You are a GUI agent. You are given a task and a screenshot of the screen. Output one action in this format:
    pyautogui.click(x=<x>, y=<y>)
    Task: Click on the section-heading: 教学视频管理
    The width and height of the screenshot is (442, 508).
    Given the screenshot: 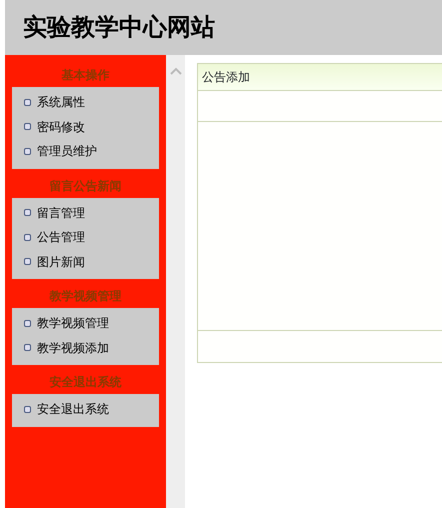 What is the action you would take?
    pyautogui.click(x=85, y=296)
    